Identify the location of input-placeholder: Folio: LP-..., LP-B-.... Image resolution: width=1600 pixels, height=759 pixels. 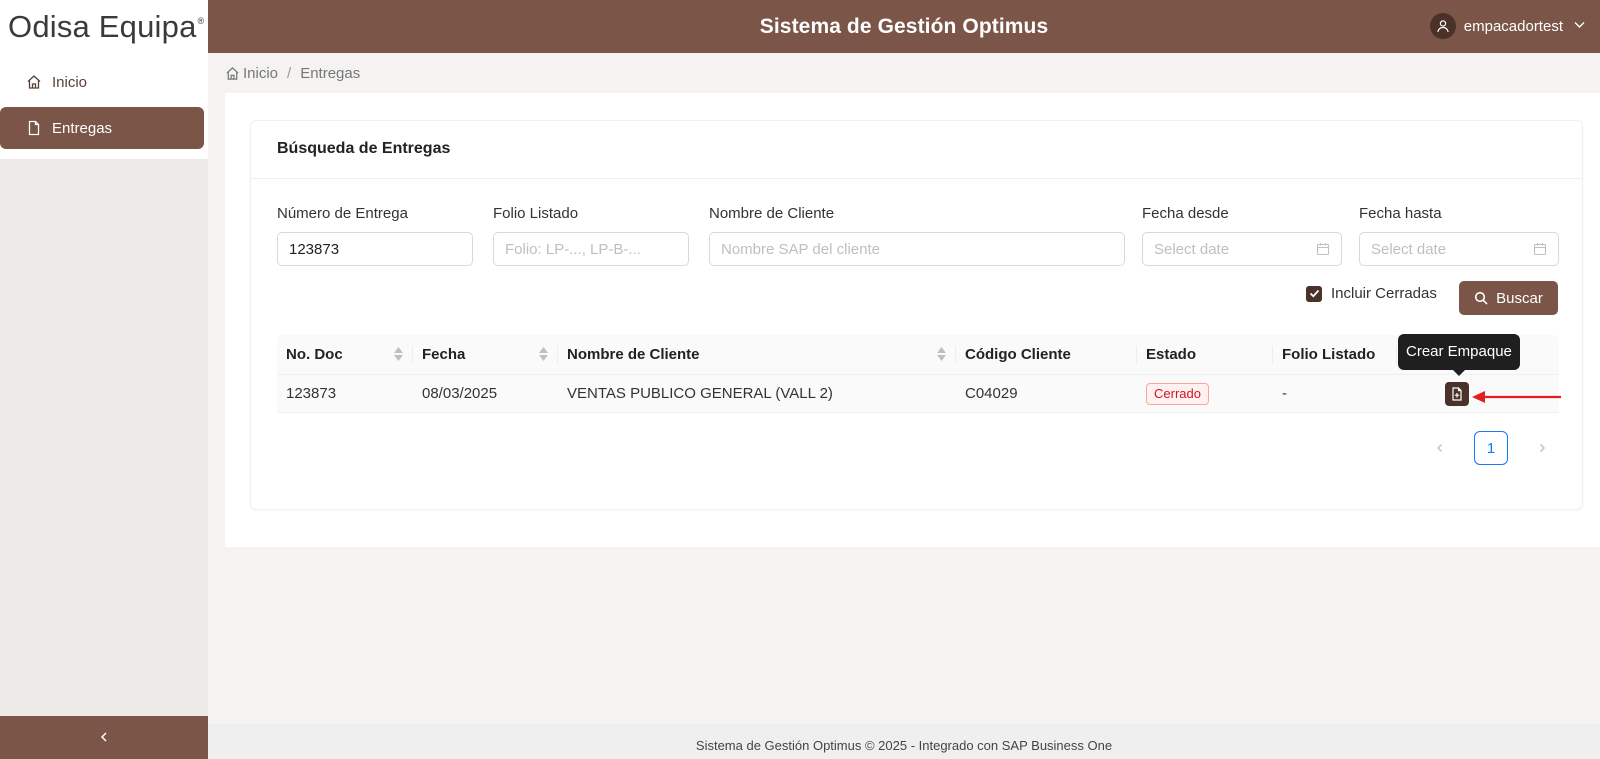
(573, 249).